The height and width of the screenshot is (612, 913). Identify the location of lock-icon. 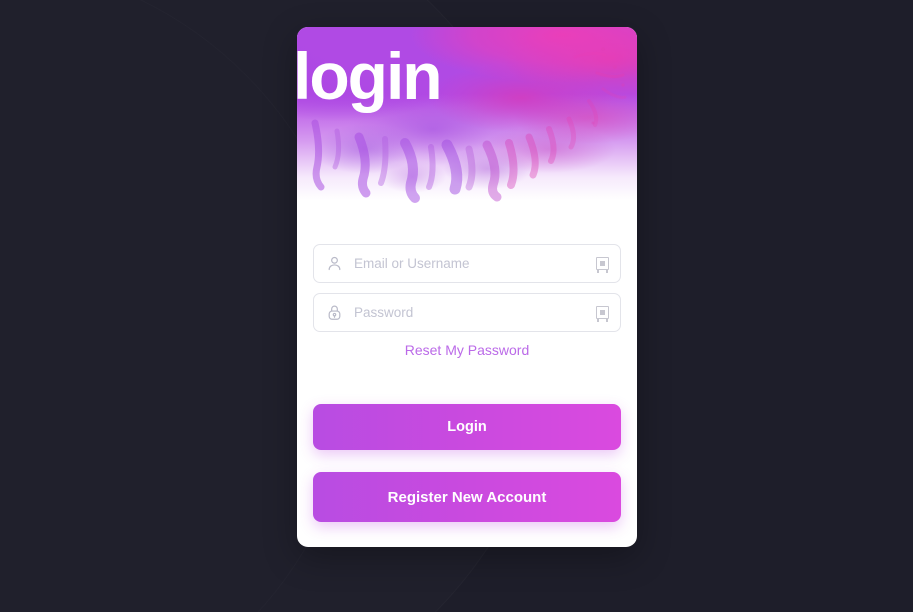
(334, 312).